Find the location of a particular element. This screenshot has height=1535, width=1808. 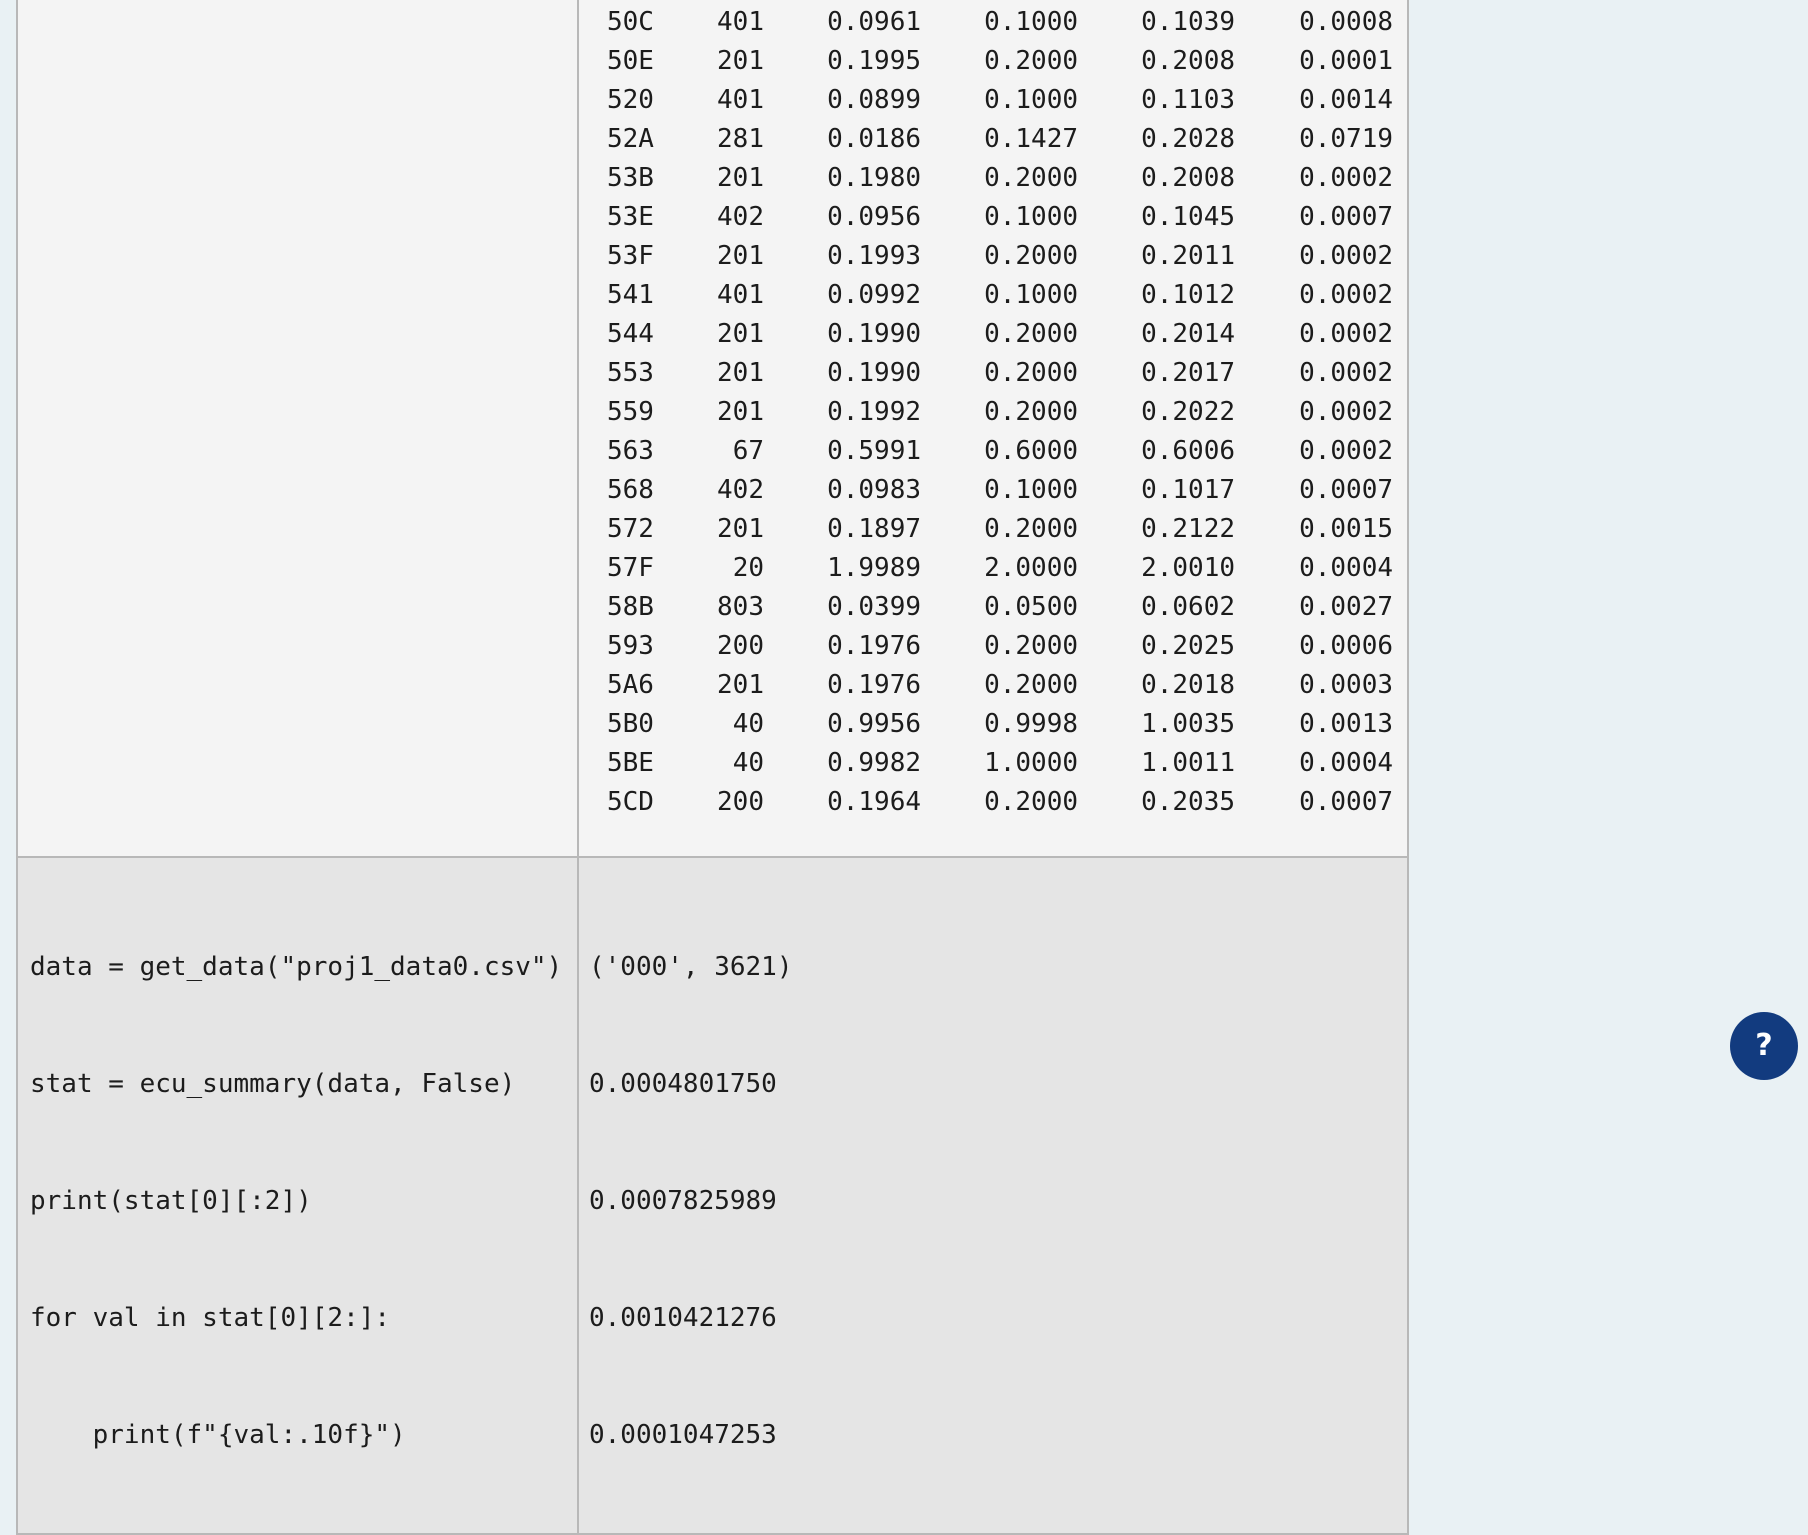

min-interval-cell: 0.0899 is located at coordinates (874, 100).